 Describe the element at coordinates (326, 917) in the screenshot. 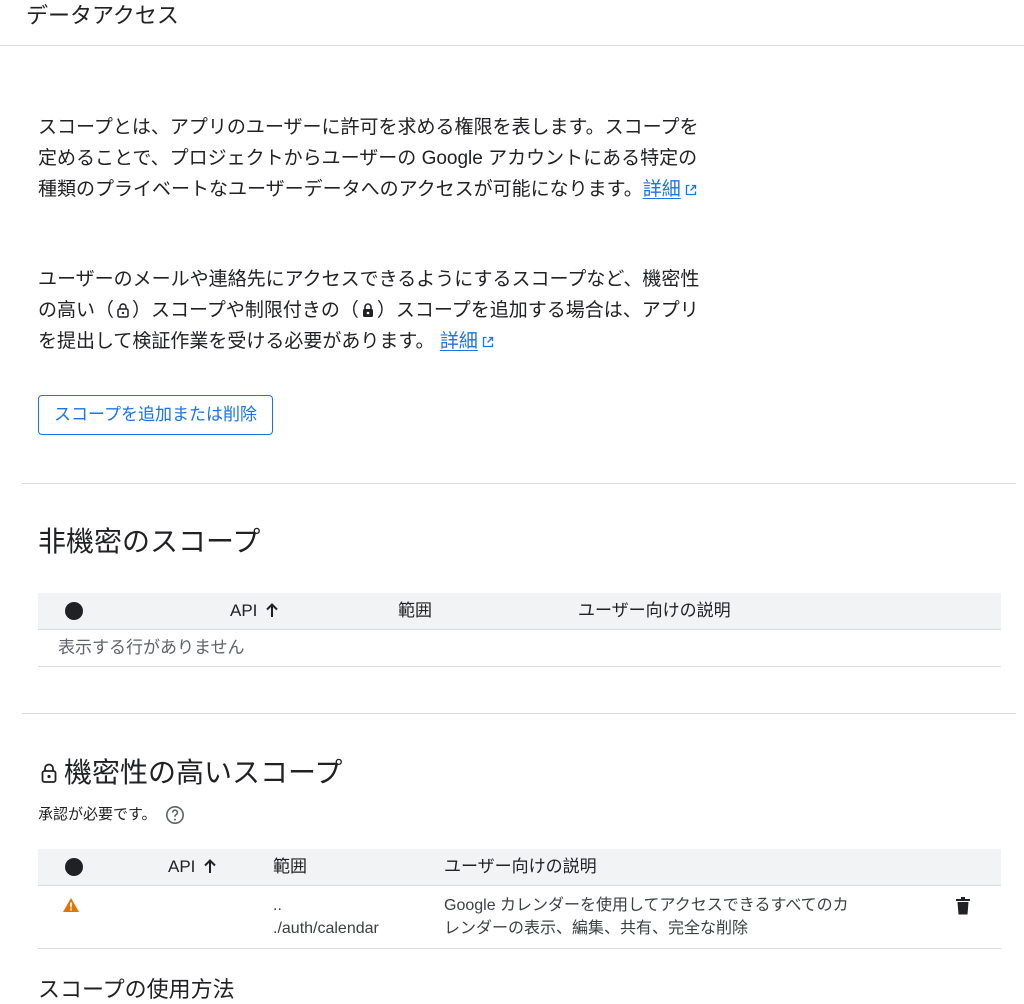

I see `scope-cell: .. ./auth/calendar` at that location.